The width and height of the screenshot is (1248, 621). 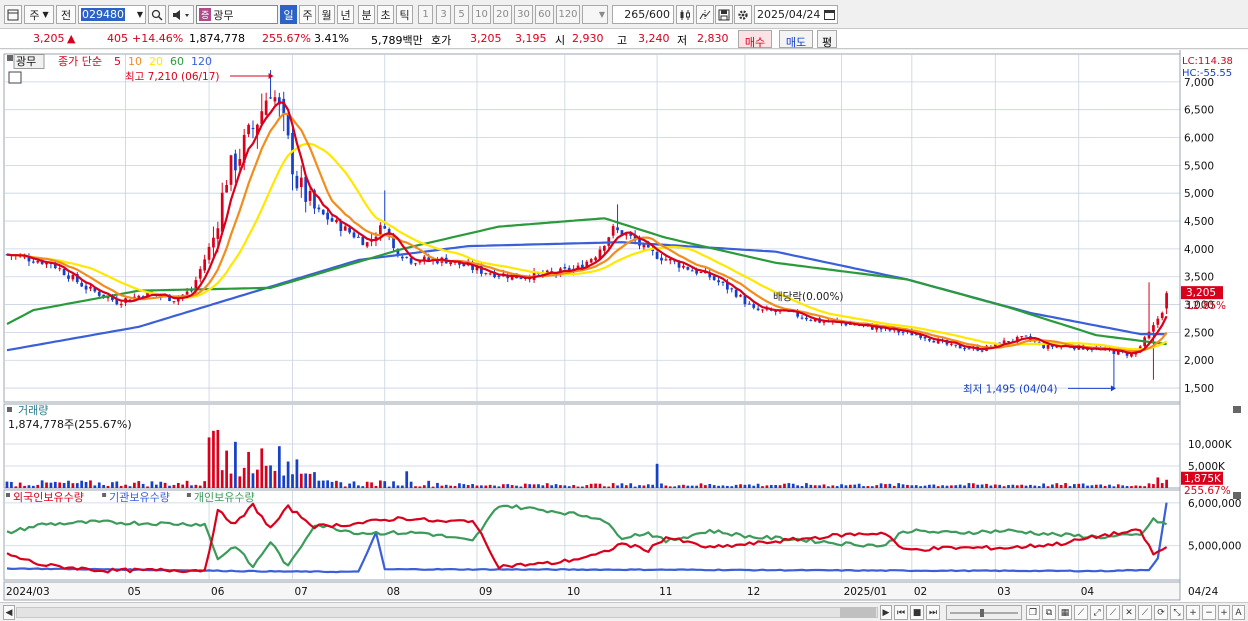 I want to click on crosshair-icon, so click(x=705, y=14).